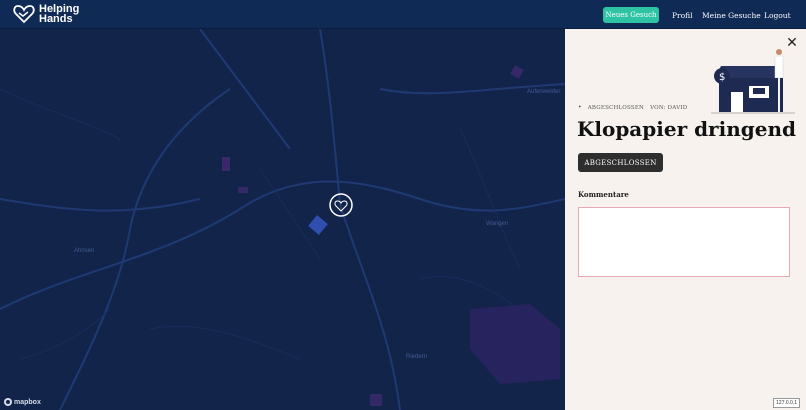  What do you see at coordinates (417, 357) in the screenshot?
I see `place-label: Riedern` at bounding box center [417, 357].